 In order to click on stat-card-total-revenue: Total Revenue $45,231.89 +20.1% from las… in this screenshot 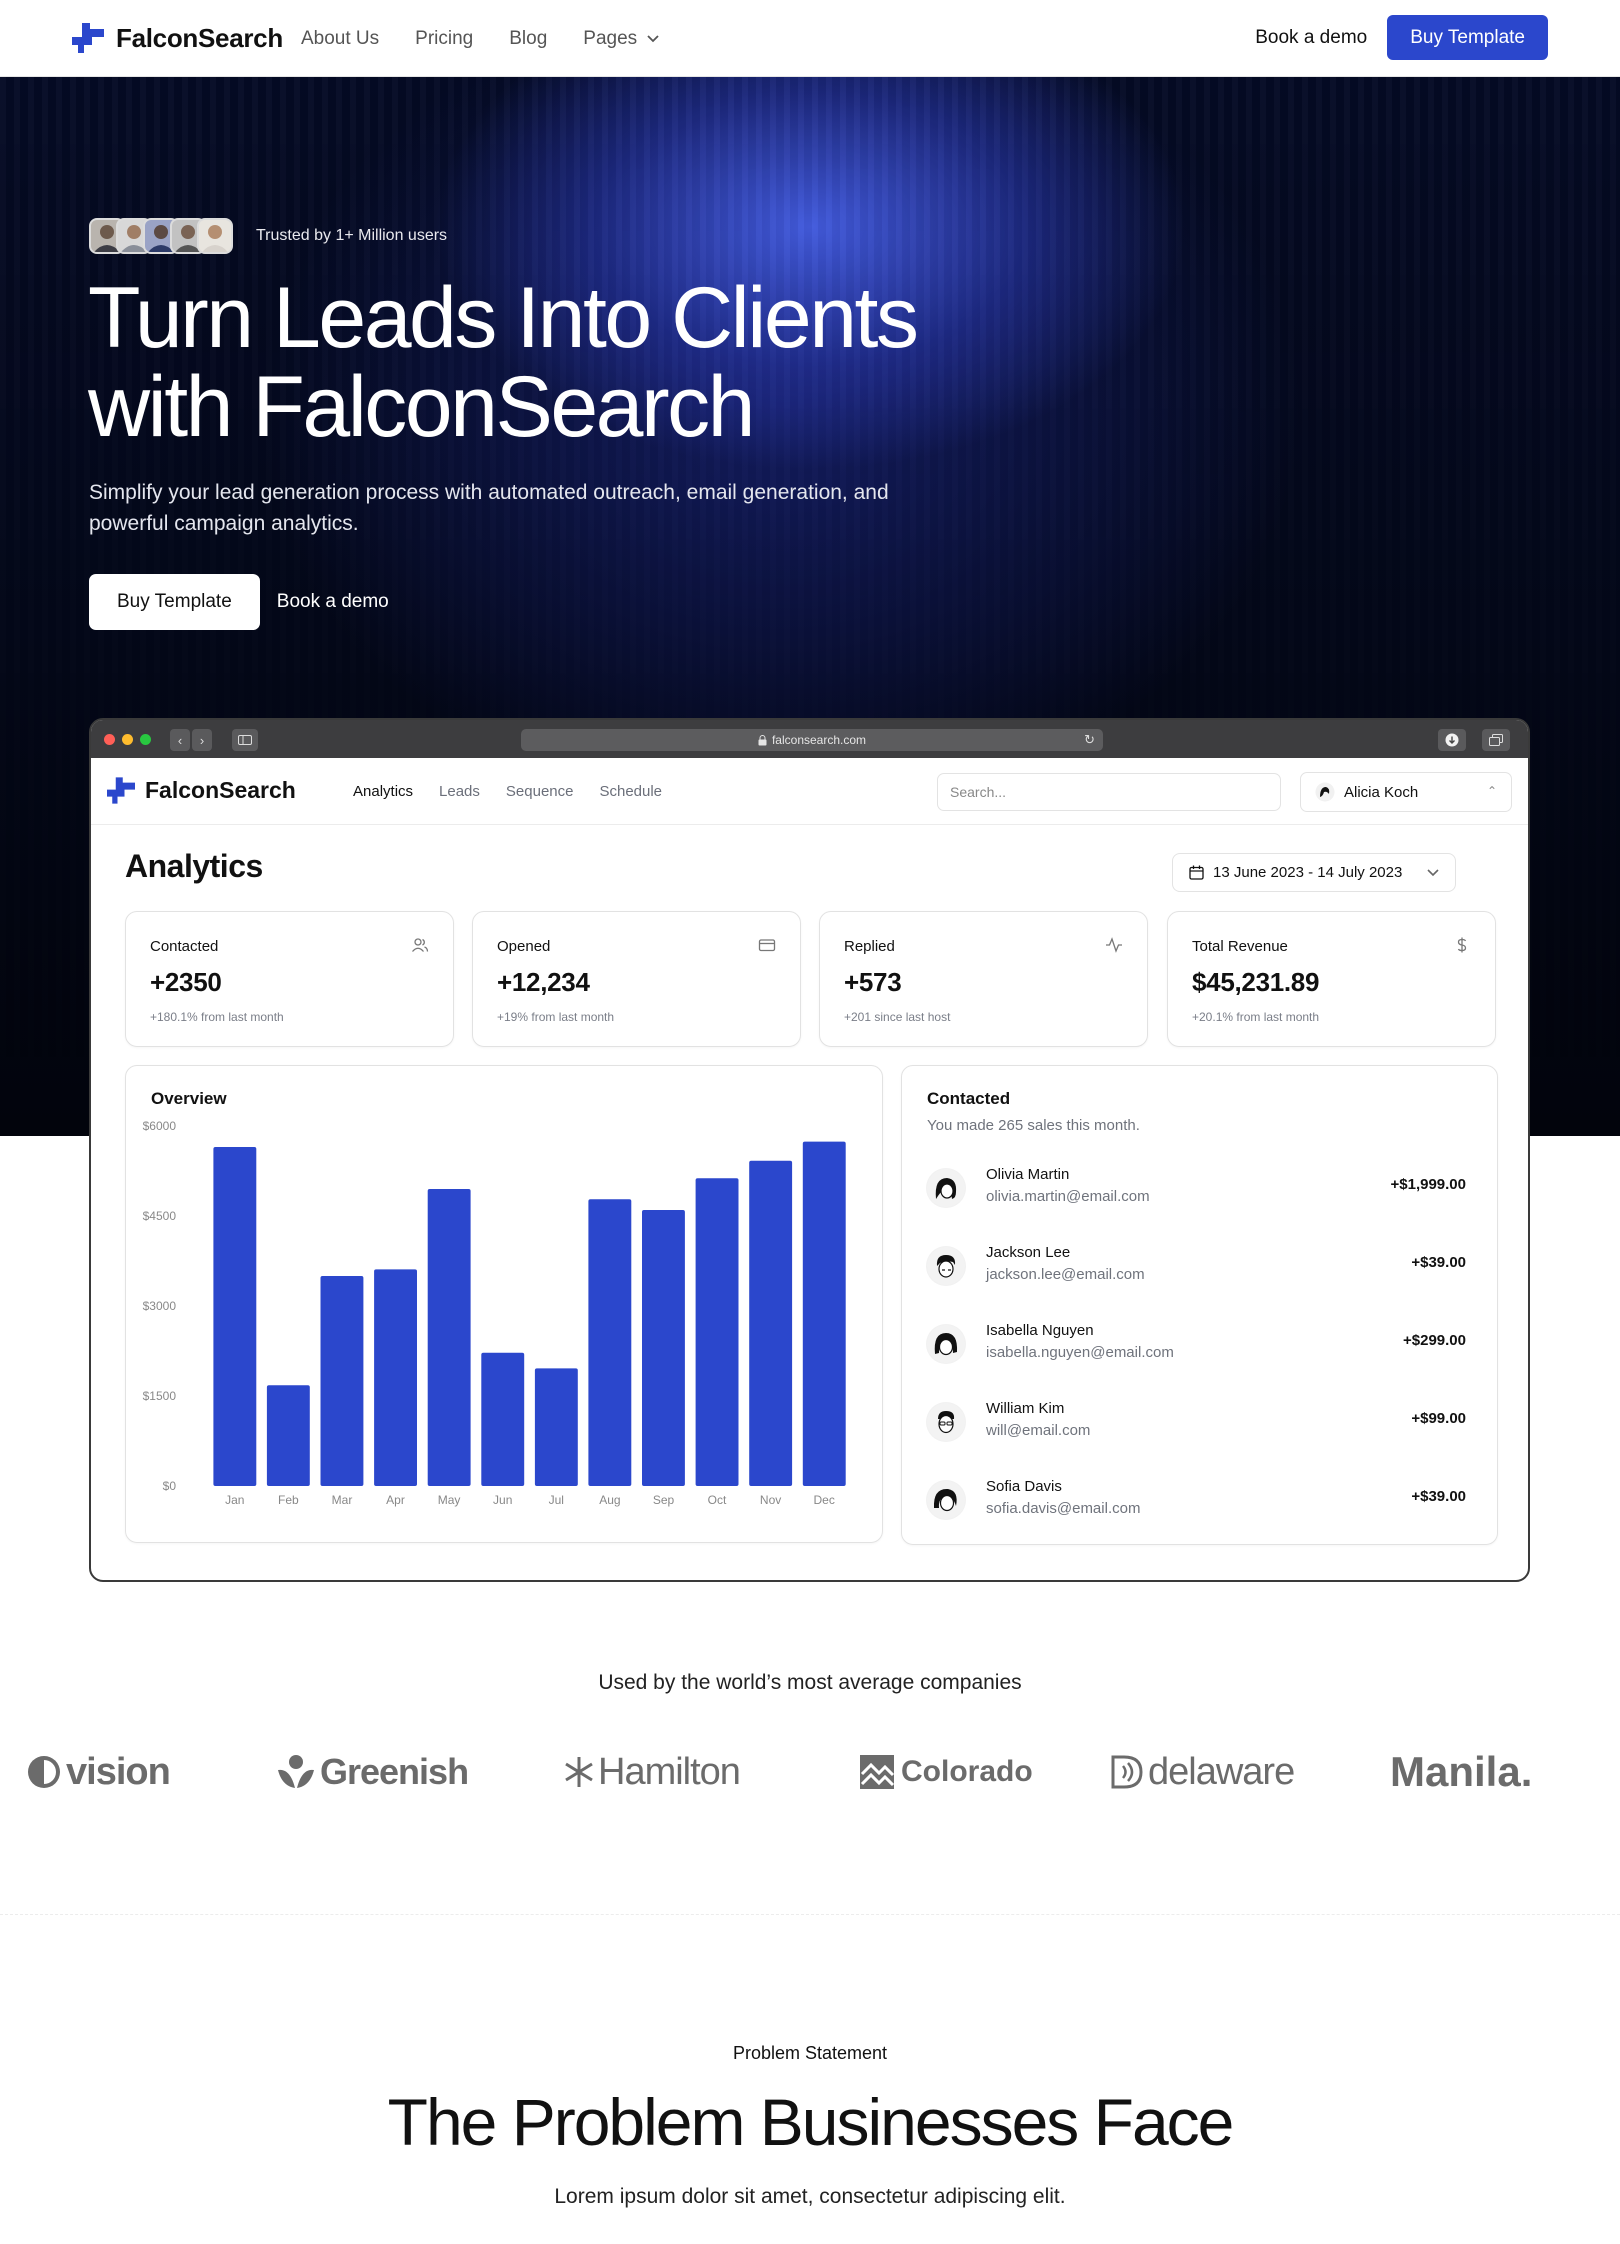, I will do `click(1331, 979)`.